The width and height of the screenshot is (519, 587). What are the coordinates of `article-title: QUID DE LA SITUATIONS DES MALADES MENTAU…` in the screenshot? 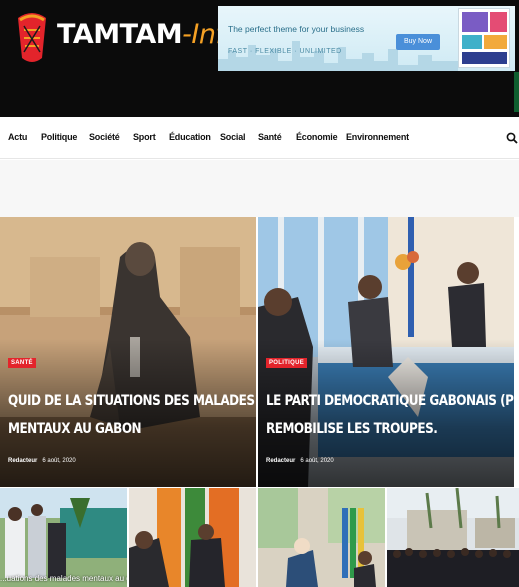 It's located at (131, 415).